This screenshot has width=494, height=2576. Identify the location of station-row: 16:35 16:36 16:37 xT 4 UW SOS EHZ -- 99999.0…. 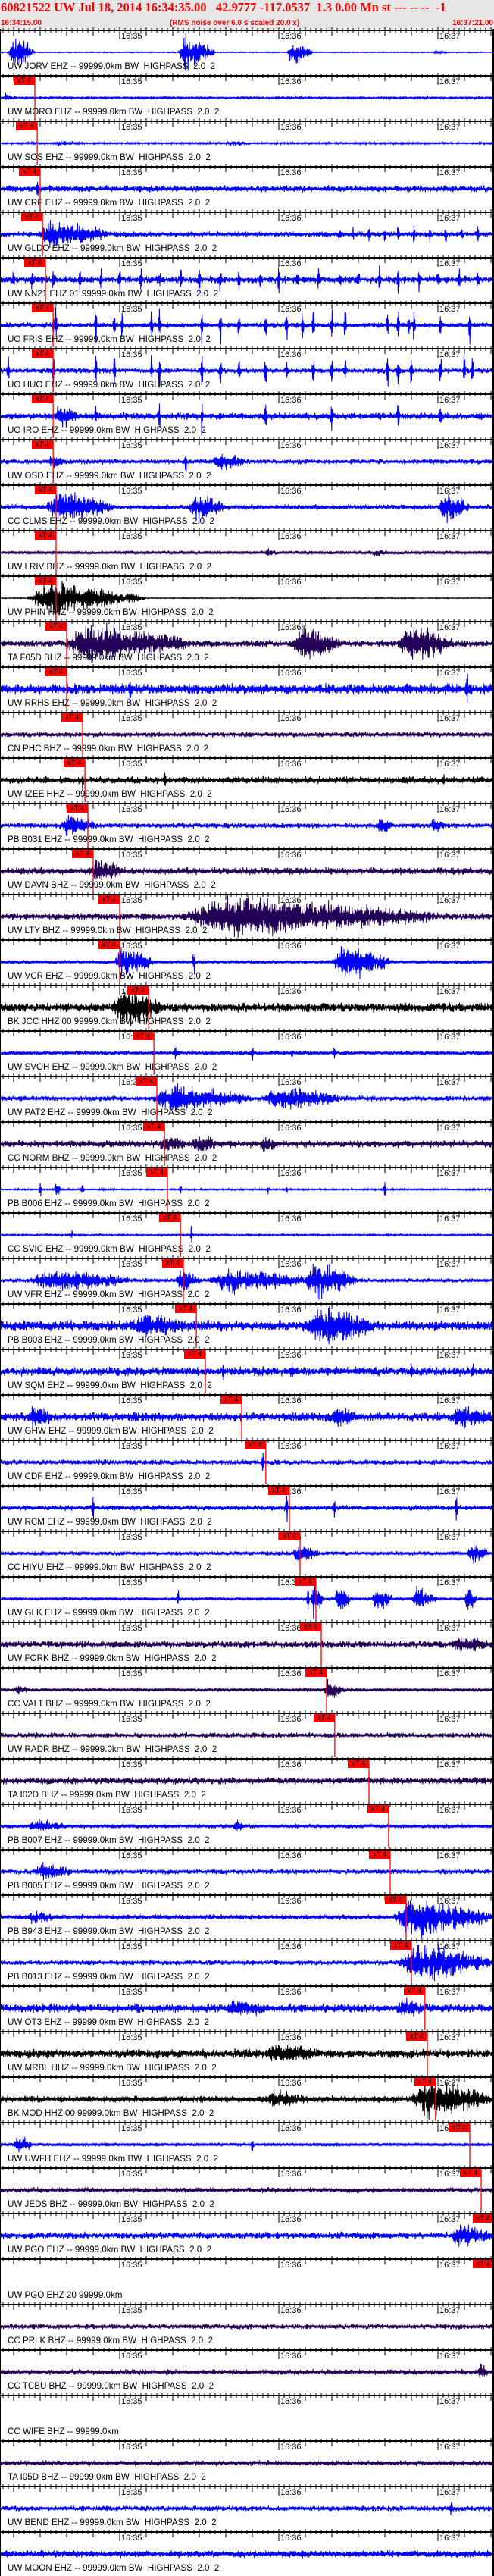
(247, 141).